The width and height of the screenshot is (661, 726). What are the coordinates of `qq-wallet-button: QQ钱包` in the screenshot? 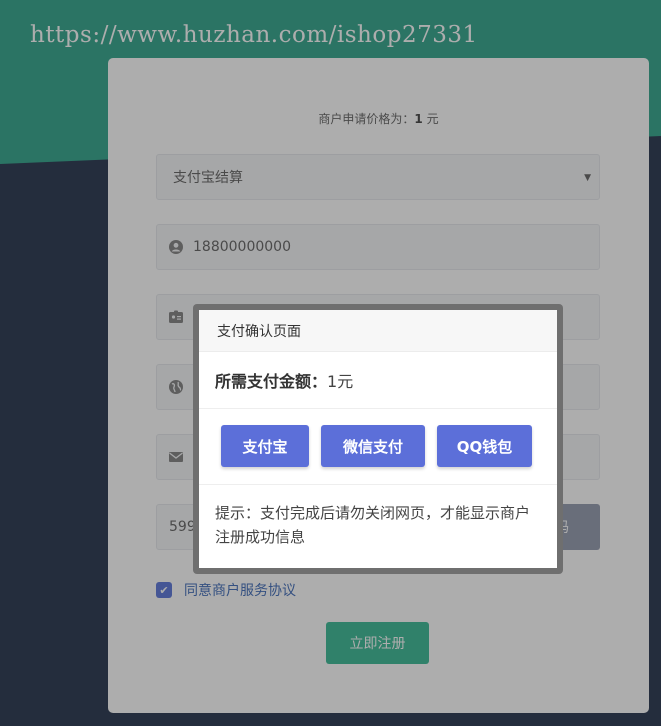 It's located at (484, 446).